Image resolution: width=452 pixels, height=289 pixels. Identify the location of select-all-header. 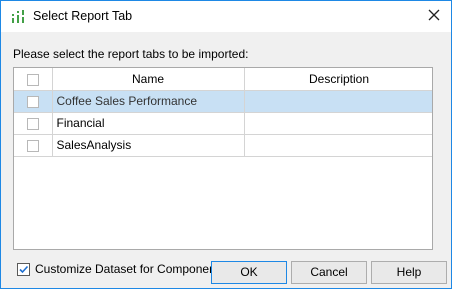
(33, 79).